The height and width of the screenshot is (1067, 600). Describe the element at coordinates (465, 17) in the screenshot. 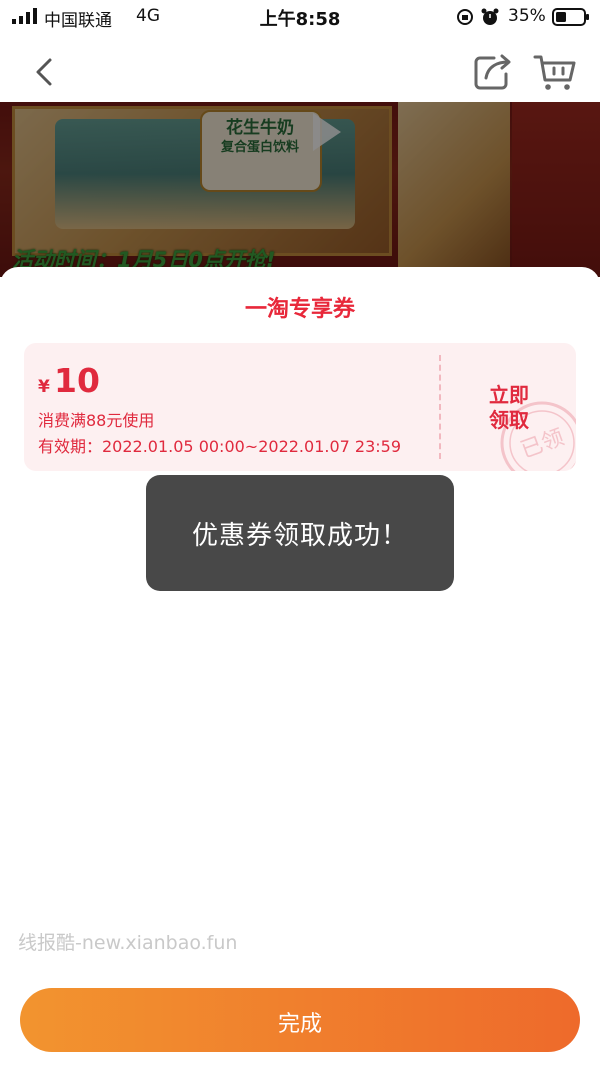

I see `orientation-lock-icon` at that location.